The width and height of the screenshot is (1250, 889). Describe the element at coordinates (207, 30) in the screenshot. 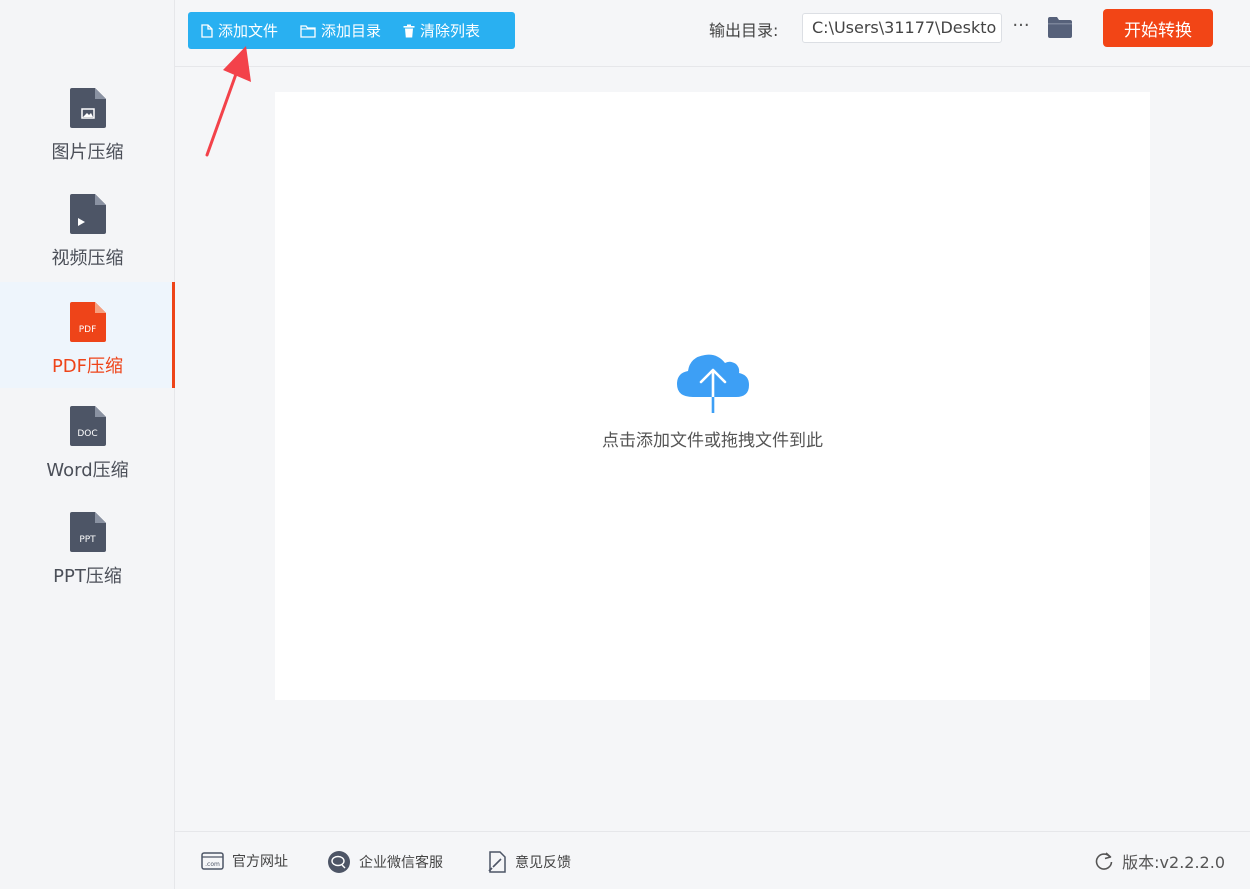

I see `file-icon` at that location.